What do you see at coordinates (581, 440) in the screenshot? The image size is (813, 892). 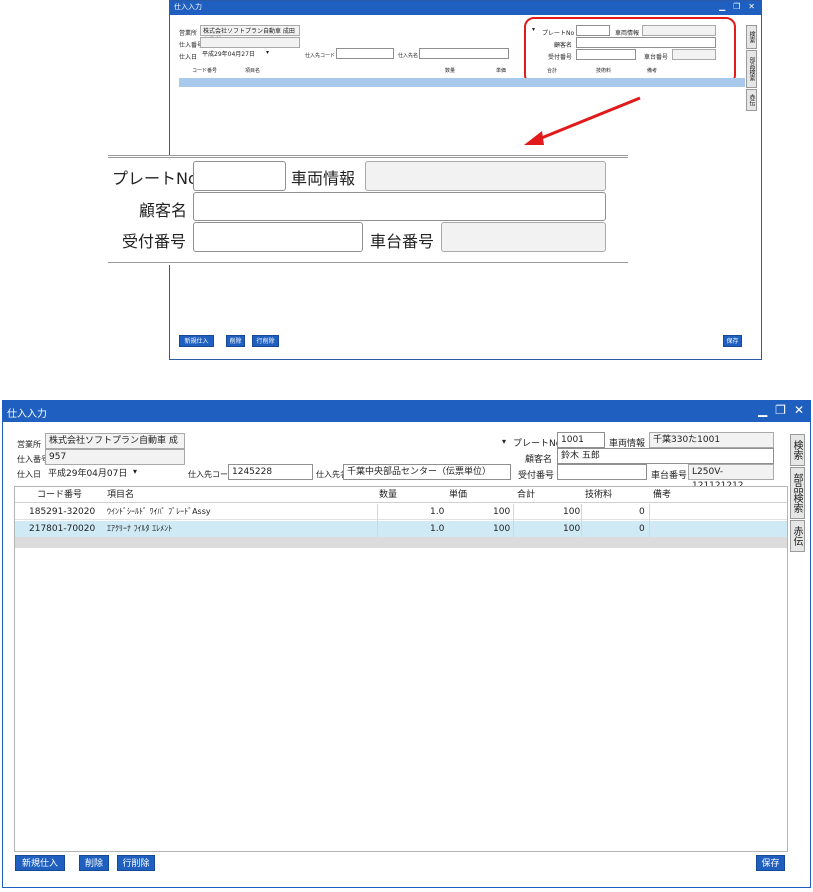 I see `plate-field: 1001` at bounding box center [581, 440].